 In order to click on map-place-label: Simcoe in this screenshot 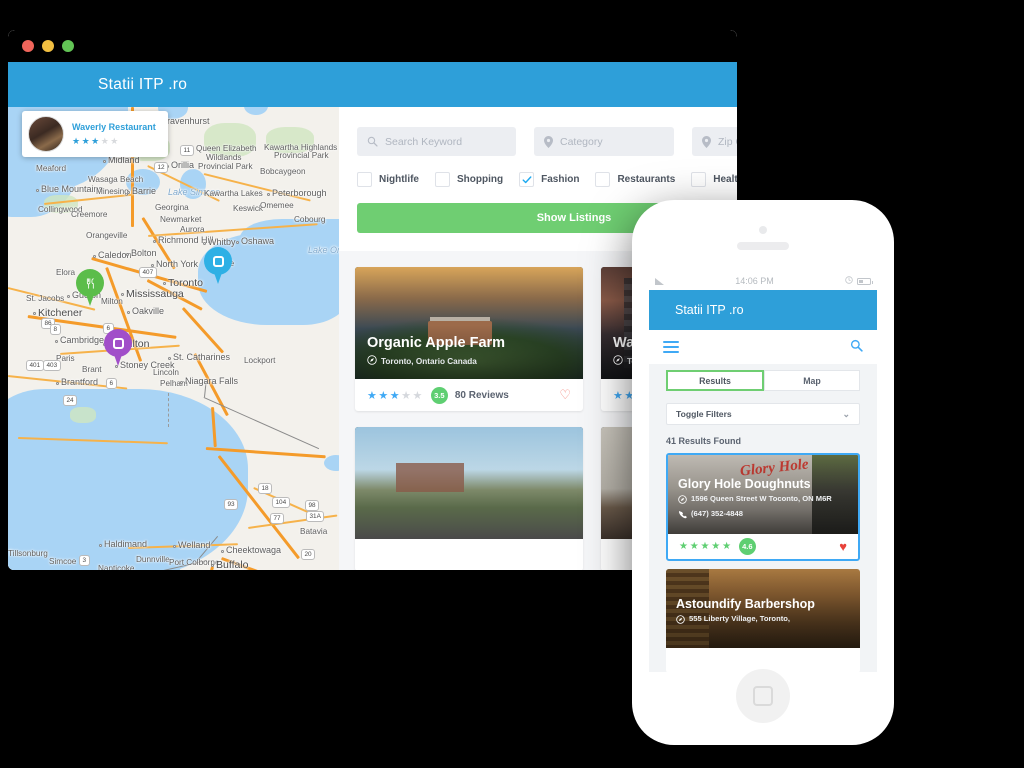, I will do `click(63, 561)`.